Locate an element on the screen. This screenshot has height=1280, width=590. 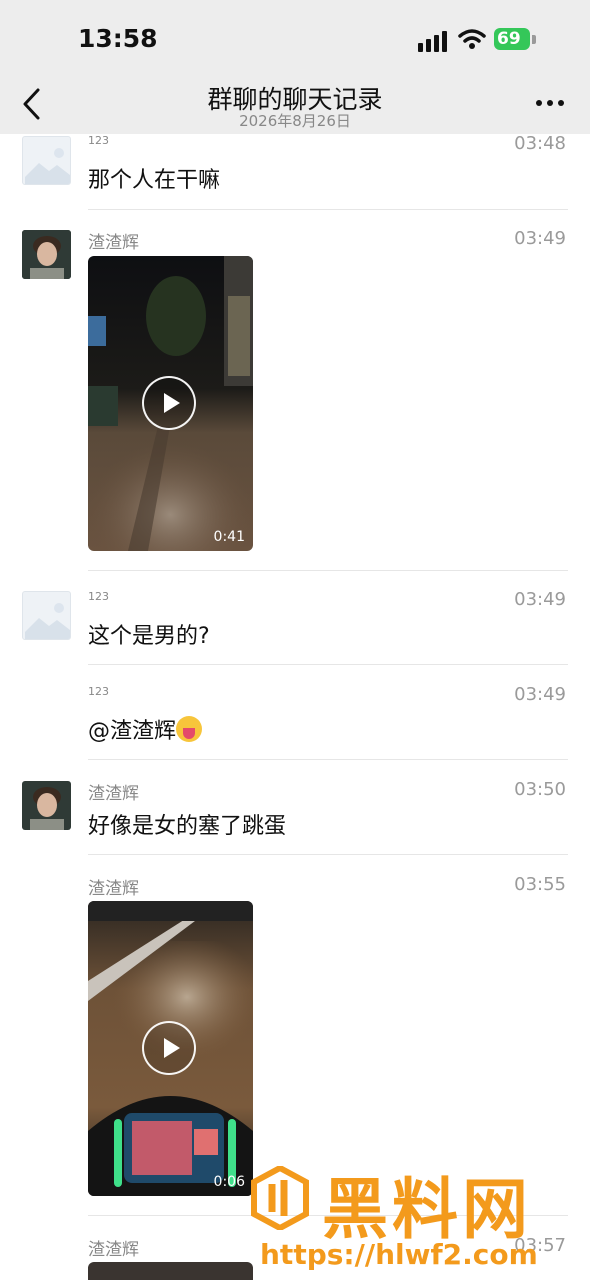
message-text: 这个是男的? is located at coordinates (149, 634).